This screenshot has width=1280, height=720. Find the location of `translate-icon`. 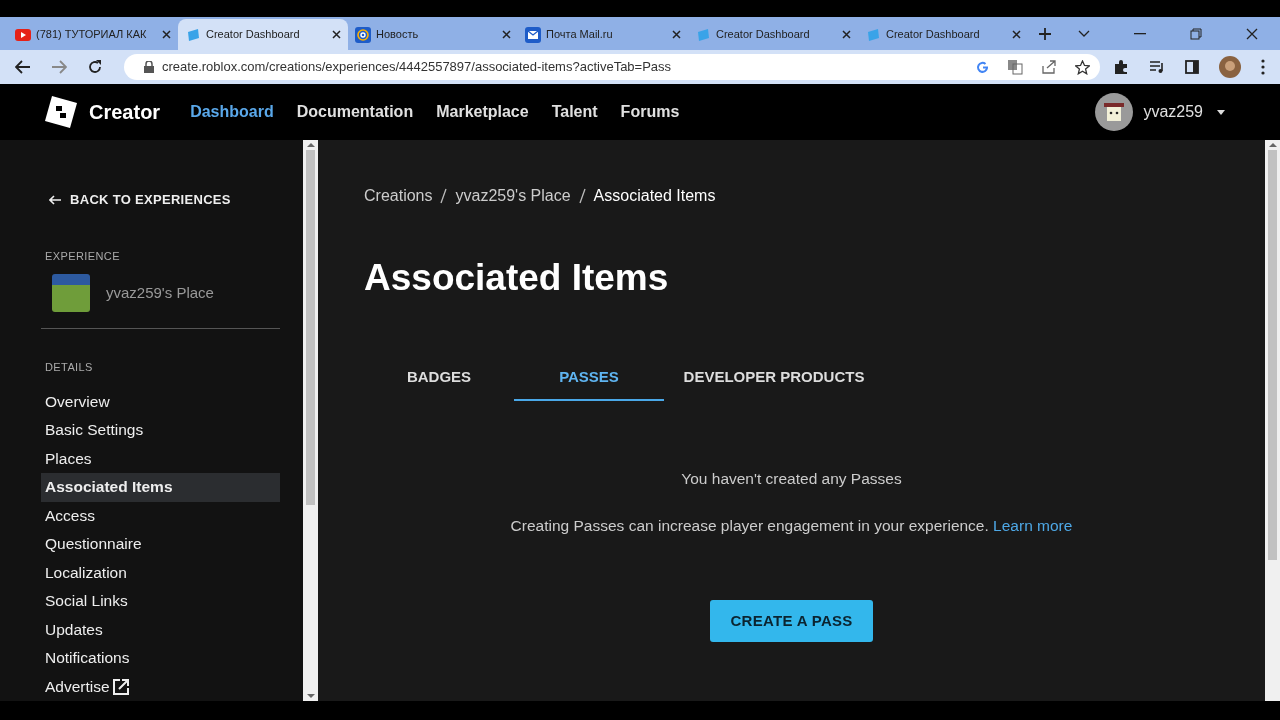

translate-icon is located at coordinates (1015, 67).